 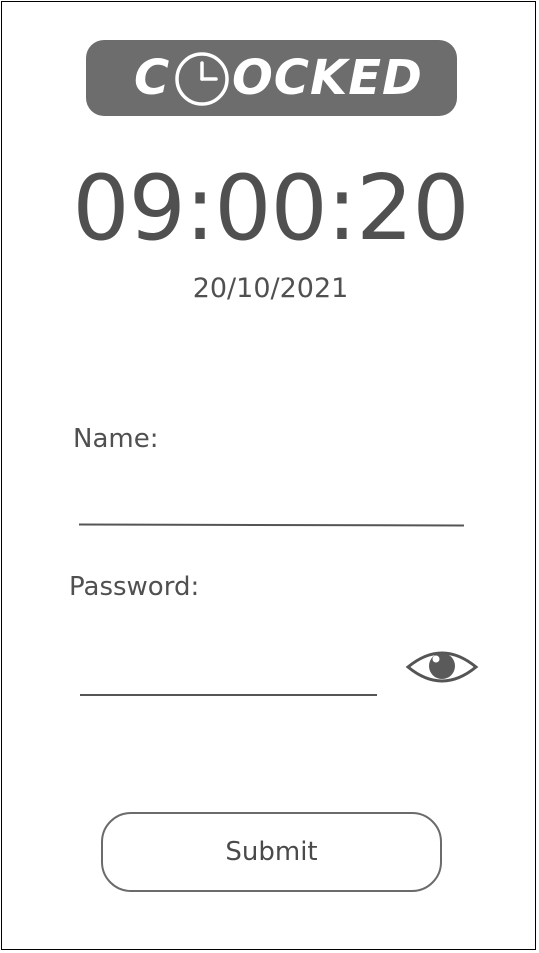 I want to click on submit-button: Submit, so click(x=271, y=852).